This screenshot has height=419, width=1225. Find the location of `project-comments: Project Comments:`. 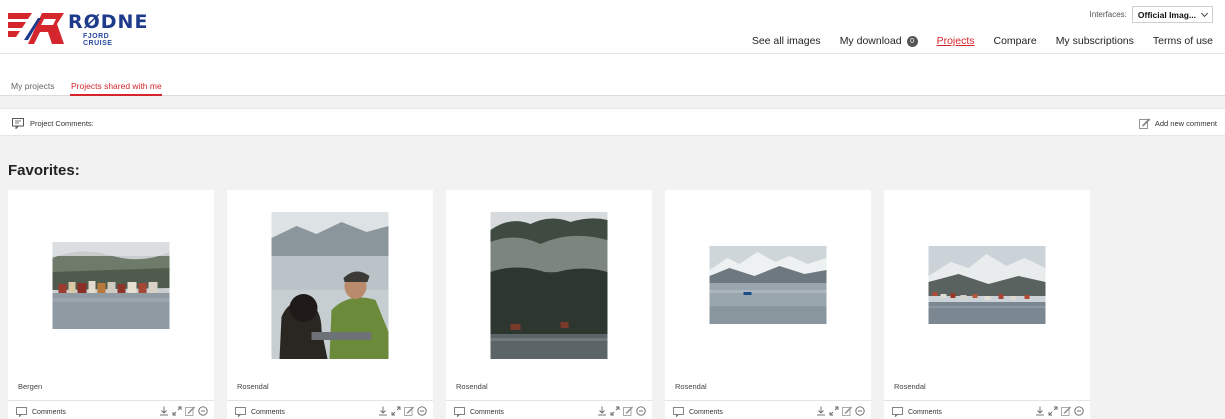

project-comments: Project Comments: is located at coordinates (53, 123).